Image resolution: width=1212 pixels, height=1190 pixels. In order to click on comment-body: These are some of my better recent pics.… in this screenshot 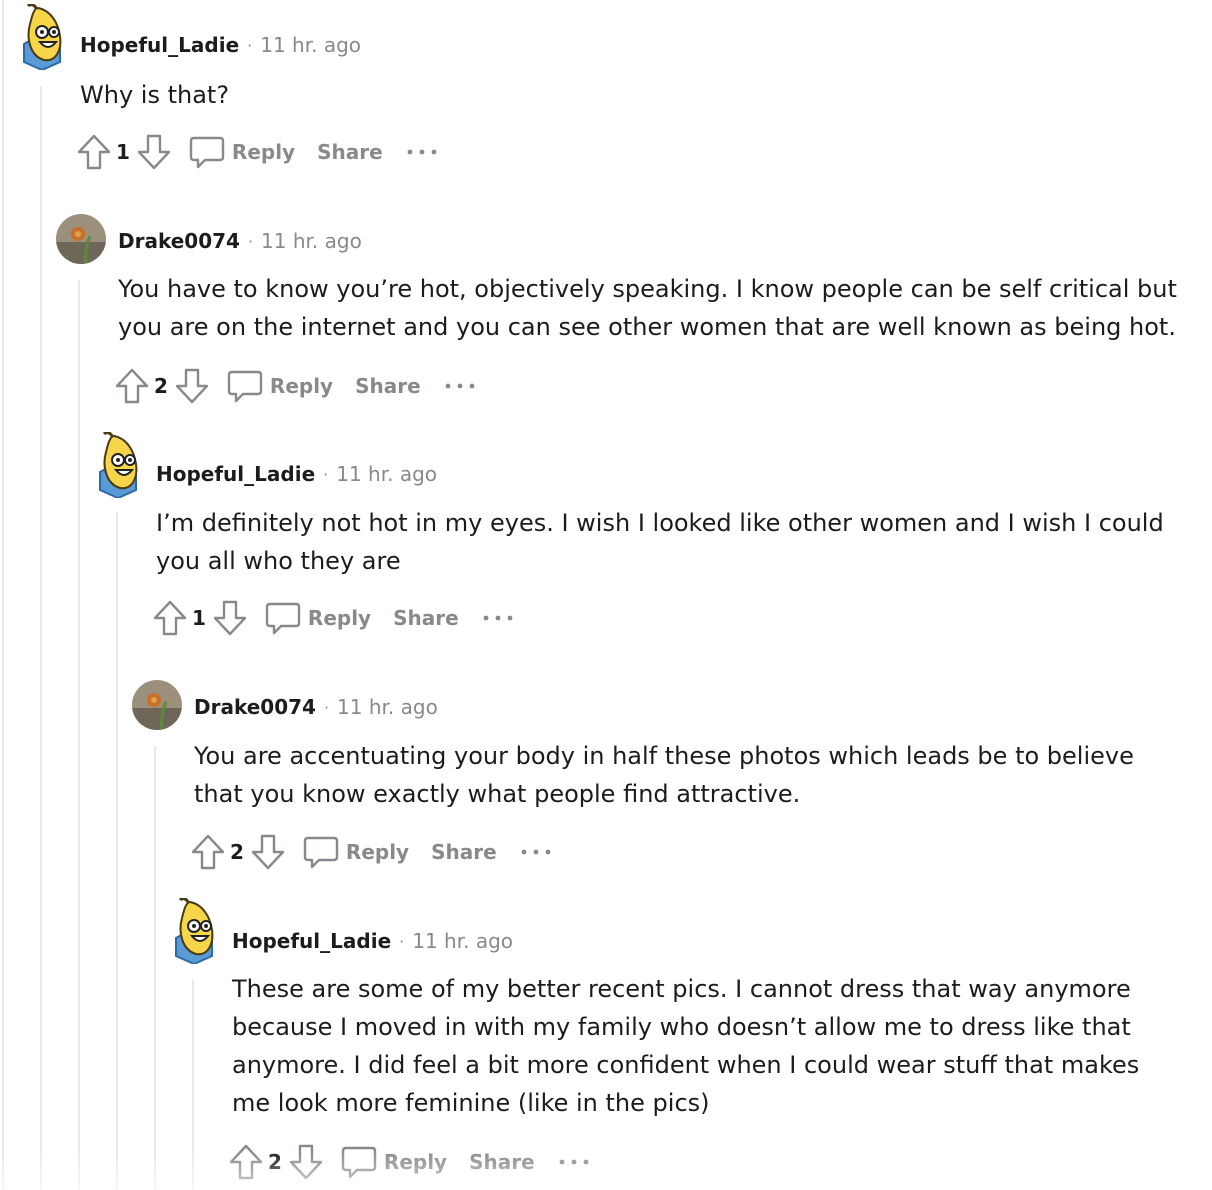, I will do `click(686, 1046)`.